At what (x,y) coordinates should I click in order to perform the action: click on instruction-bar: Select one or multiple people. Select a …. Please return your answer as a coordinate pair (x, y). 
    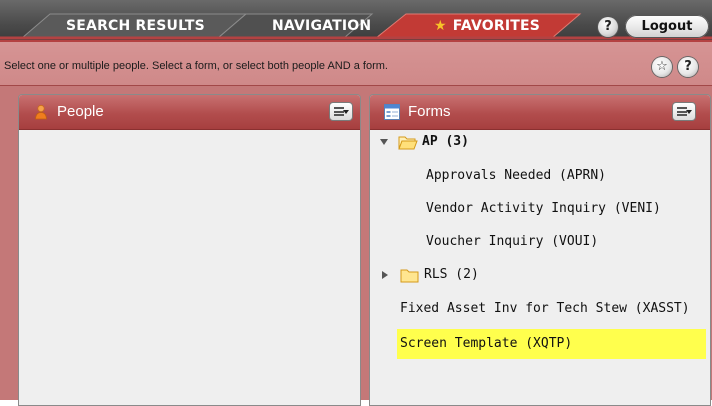
    Looking at the image, I should click on (356, 63).